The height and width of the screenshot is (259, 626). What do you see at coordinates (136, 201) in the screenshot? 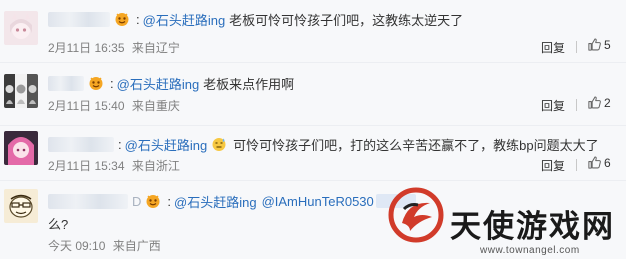
I see `username-tail: D` at bounding box center [136, 201].